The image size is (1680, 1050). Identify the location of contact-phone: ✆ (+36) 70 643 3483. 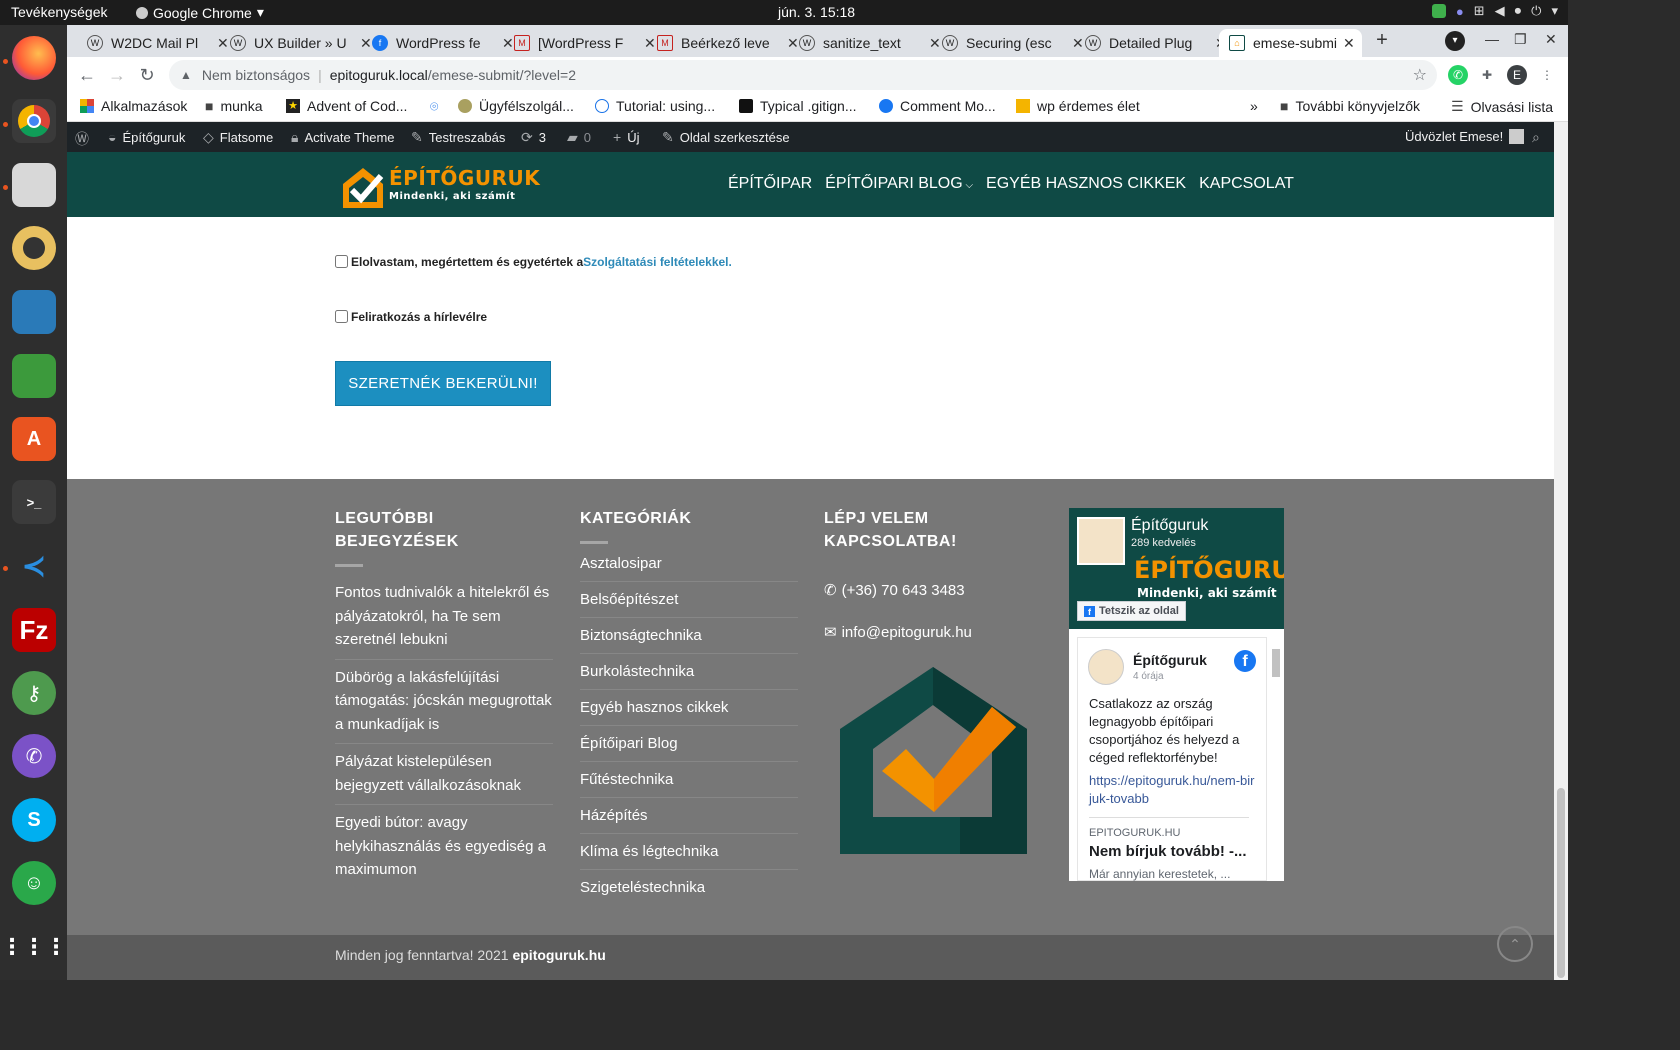
(933, 590).